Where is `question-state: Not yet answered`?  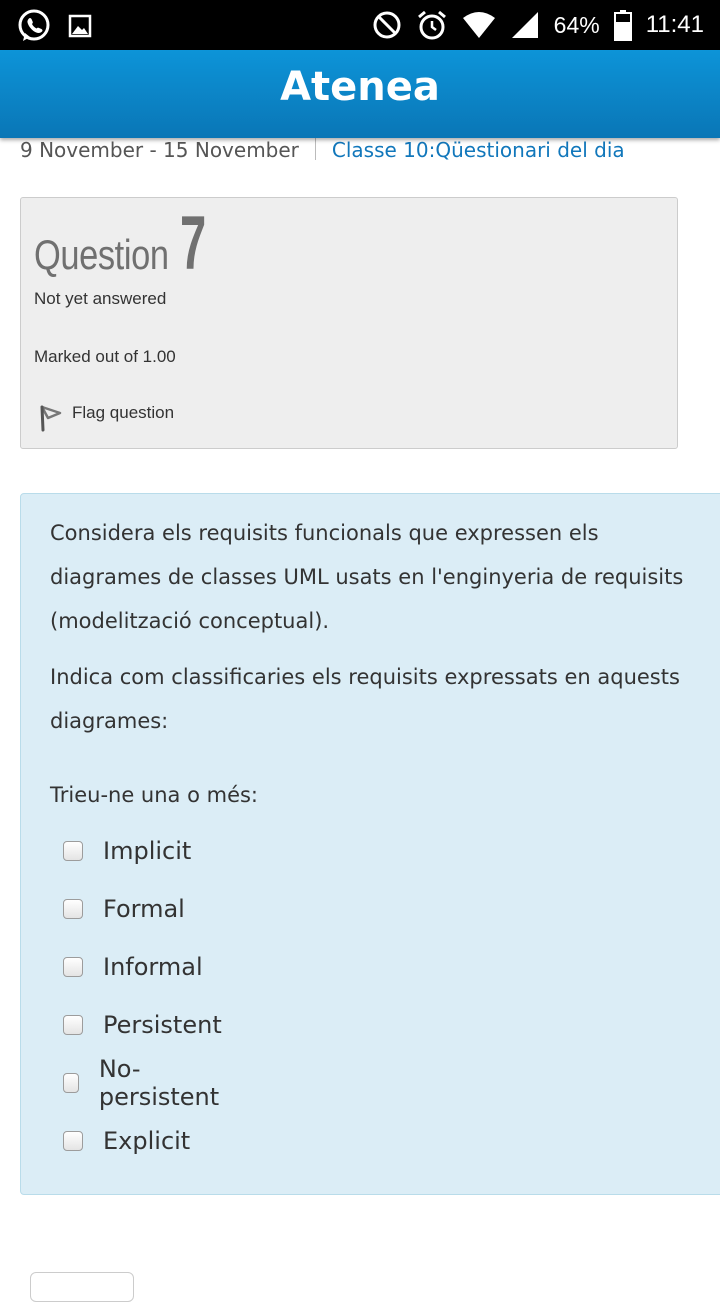
question-state: Not yet answered is located at coordinates (100, 298).